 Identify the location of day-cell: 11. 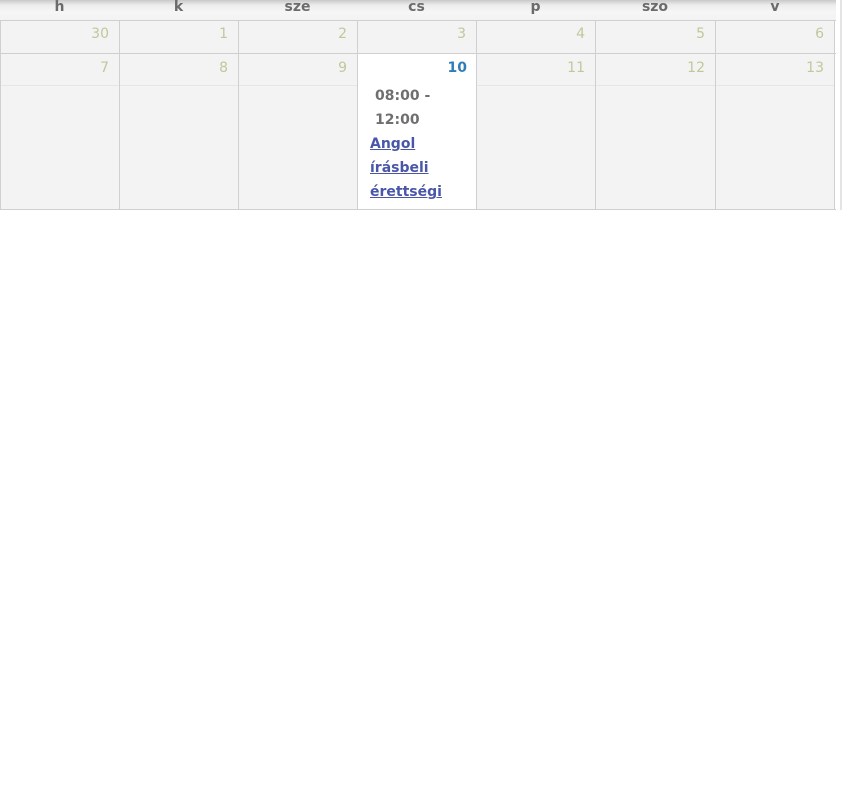
(535, 131).